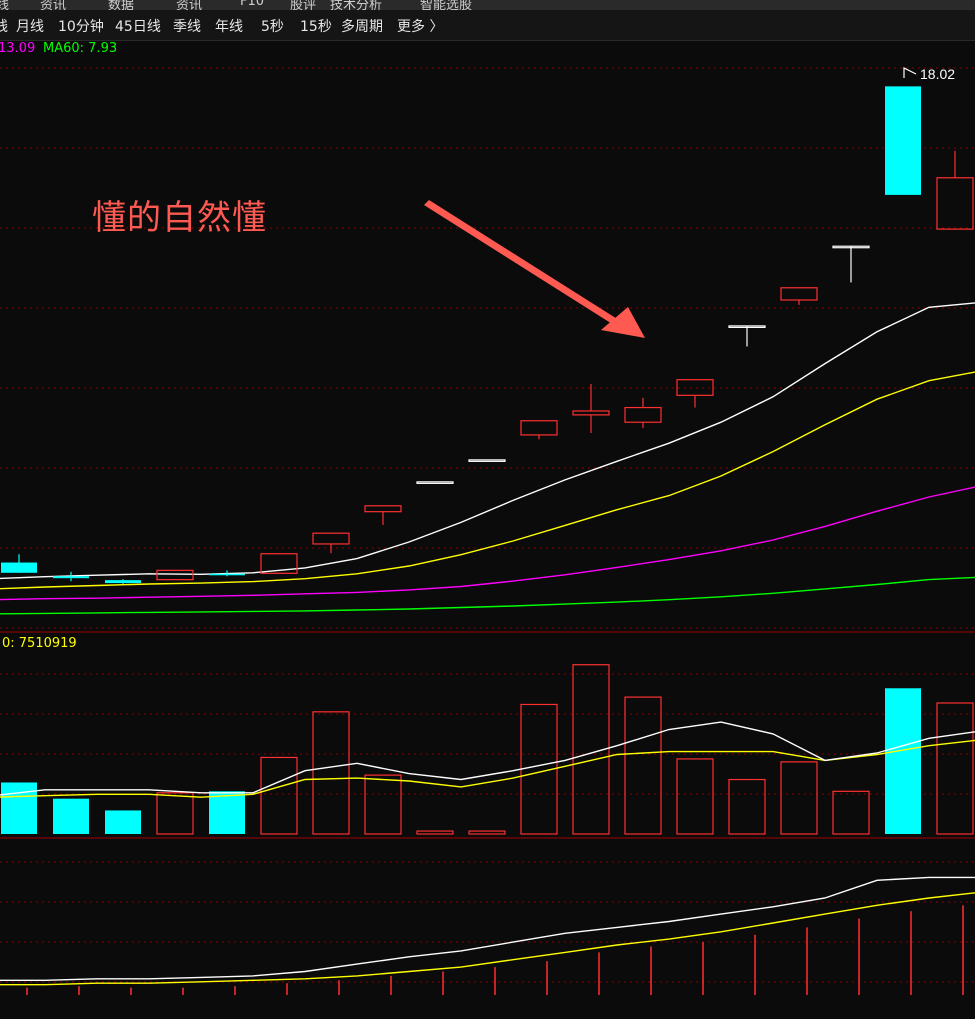  I want to click on ma60-label: MA60: 7.93, so click(80, 48).